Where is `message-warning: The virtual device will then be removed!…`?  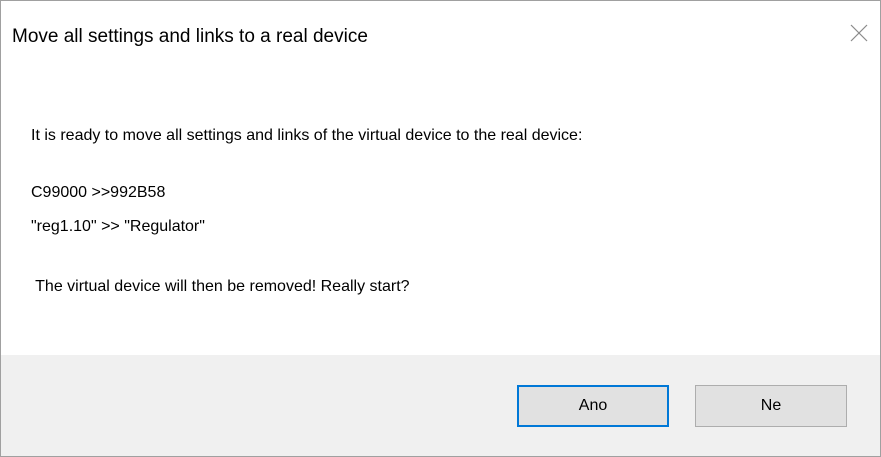
message-warning: The virtual device will then be removed!… is located at coordinates (220, 286).